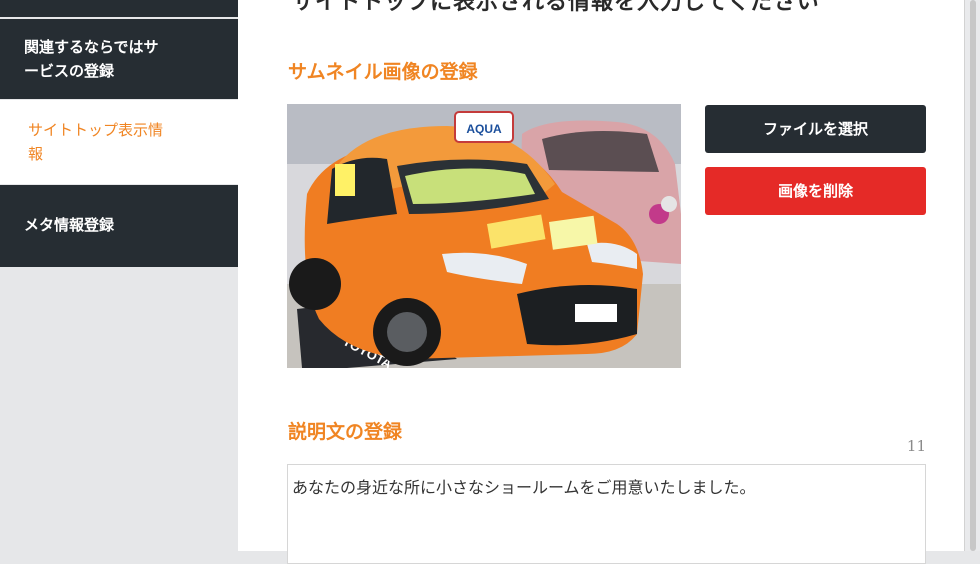  What do you see at coordinates (119, 142) in the screenshot?
I see `sidebar-item-site-top-info: サイトトップ表示情 報` at bounding box center [119, 142].